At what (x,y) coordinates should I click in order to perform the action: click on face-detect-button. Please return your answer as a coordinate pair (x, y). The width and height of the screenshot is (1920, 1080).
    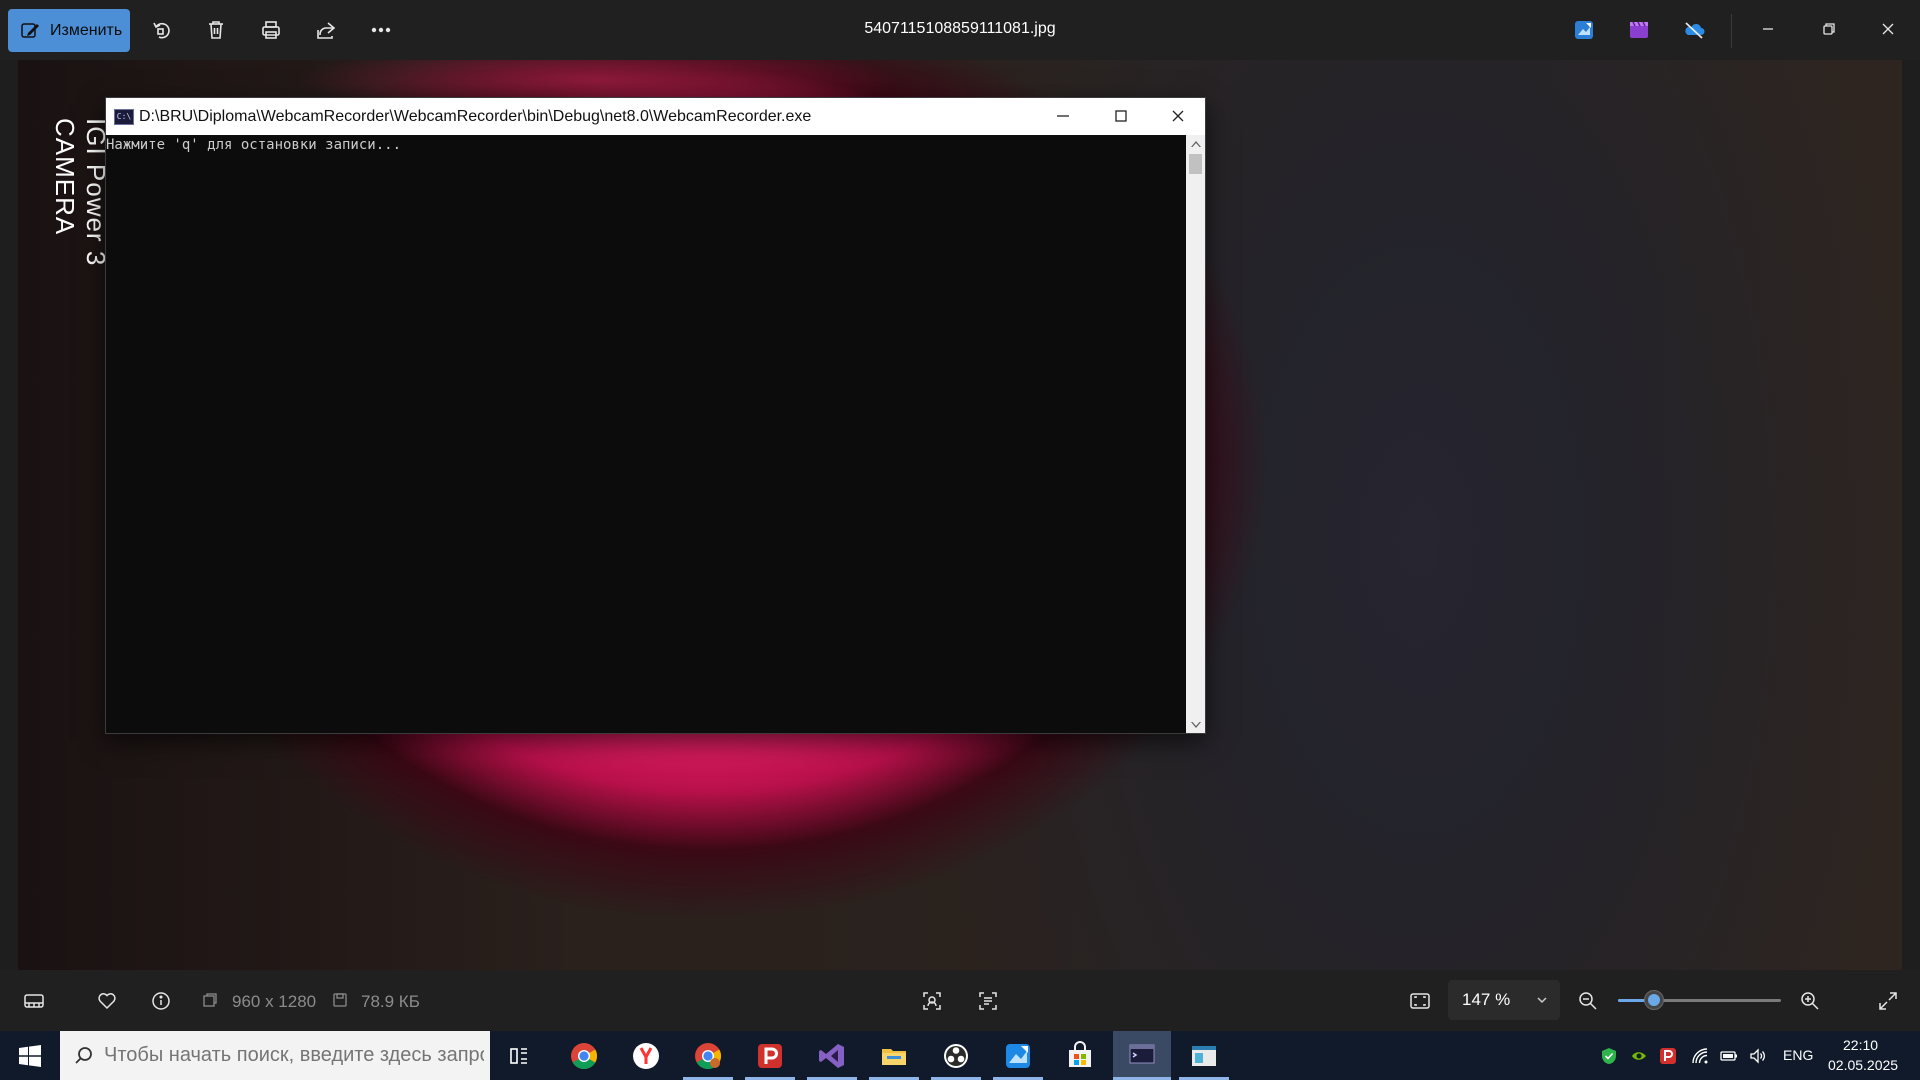
    Looking at the image, I should click on (932, 1001).